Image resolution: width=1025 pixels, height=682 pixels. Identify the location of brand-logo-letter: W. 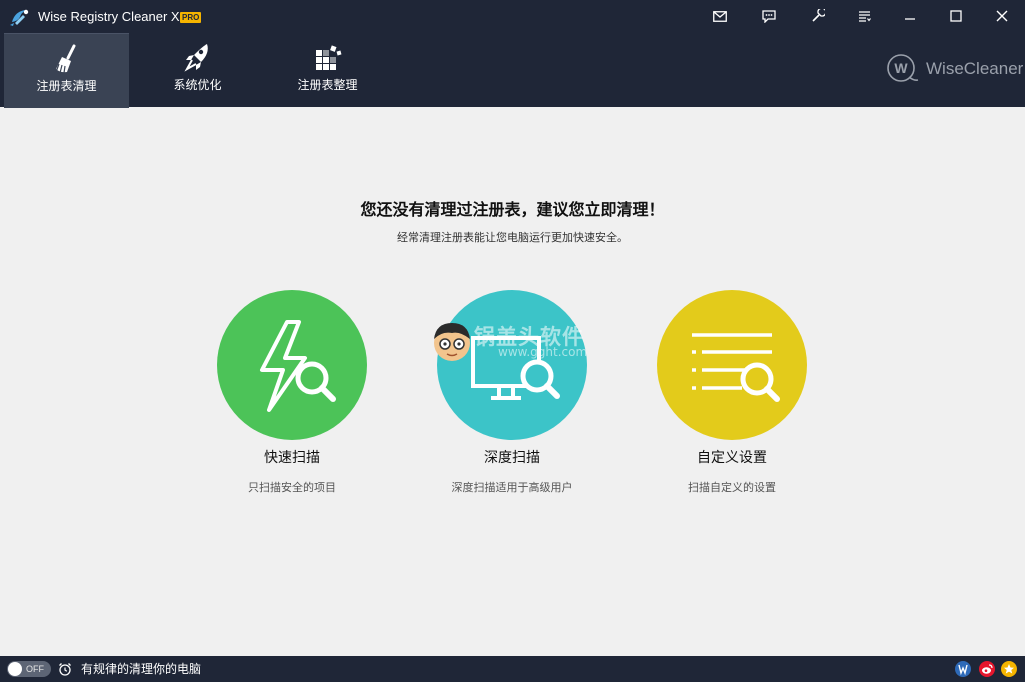
(901, 68).